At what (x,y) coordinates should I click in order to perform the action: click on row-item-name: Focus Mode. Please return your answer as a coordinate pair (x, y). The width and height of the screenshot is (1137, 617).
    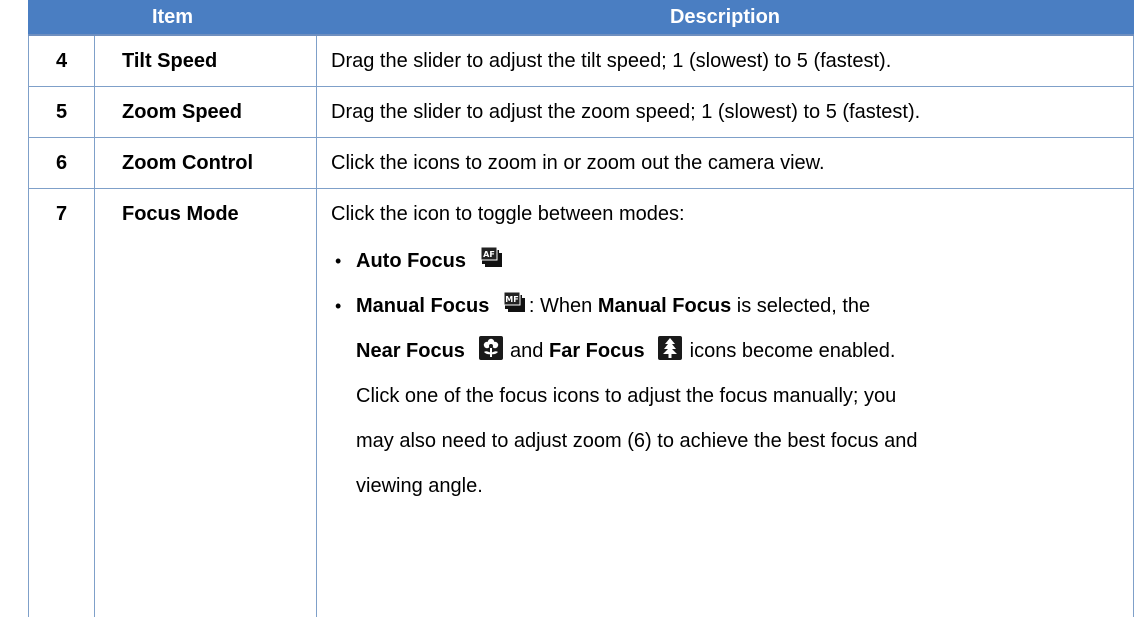
    Looking at the image, I should click on (206, 403).